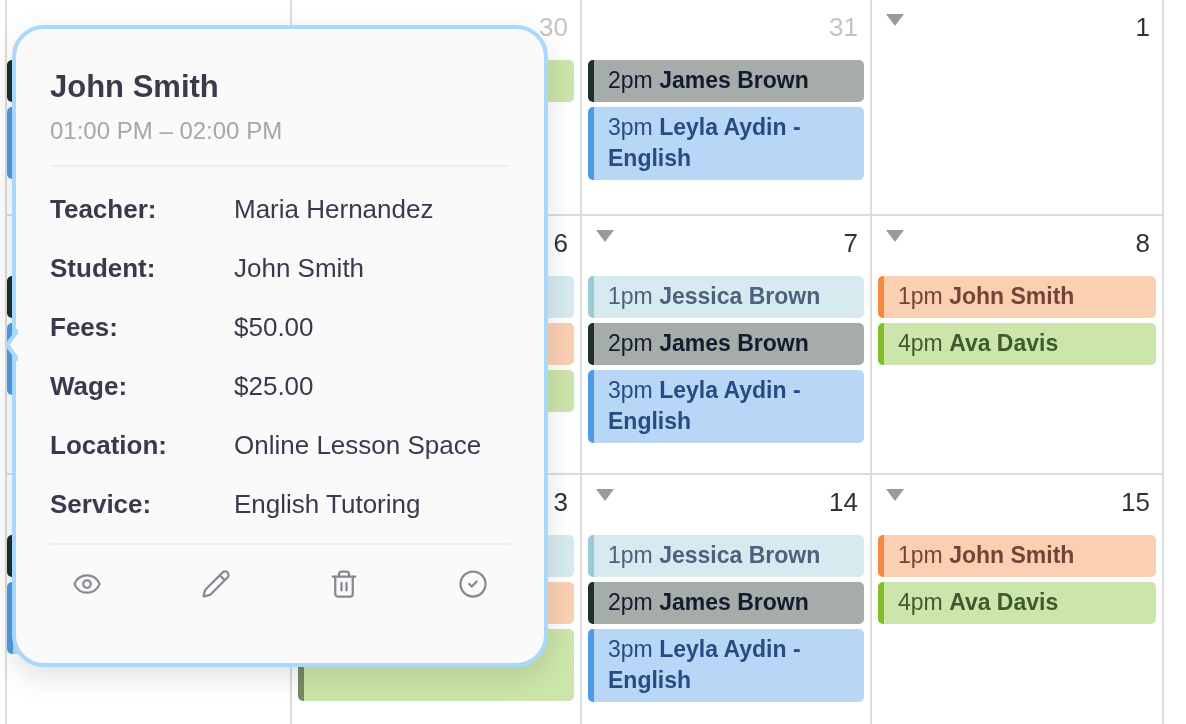  What do you see at coordinates (1136, 502) in the screenshot?
I see `day-number: 15` at bounding box center [1136, 502].